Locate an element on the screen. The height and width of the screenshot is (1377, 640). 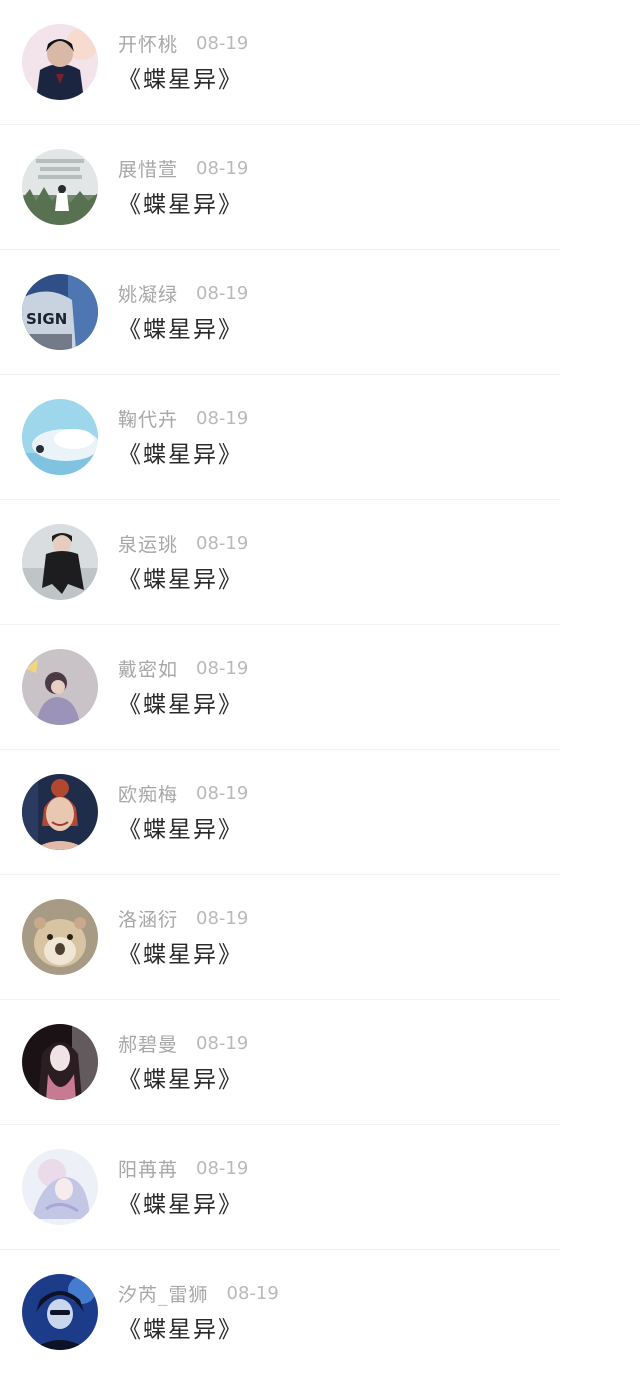
list-item: 泉运珧 08-19 《蝶星异》 is located at coordinates (320, 562).